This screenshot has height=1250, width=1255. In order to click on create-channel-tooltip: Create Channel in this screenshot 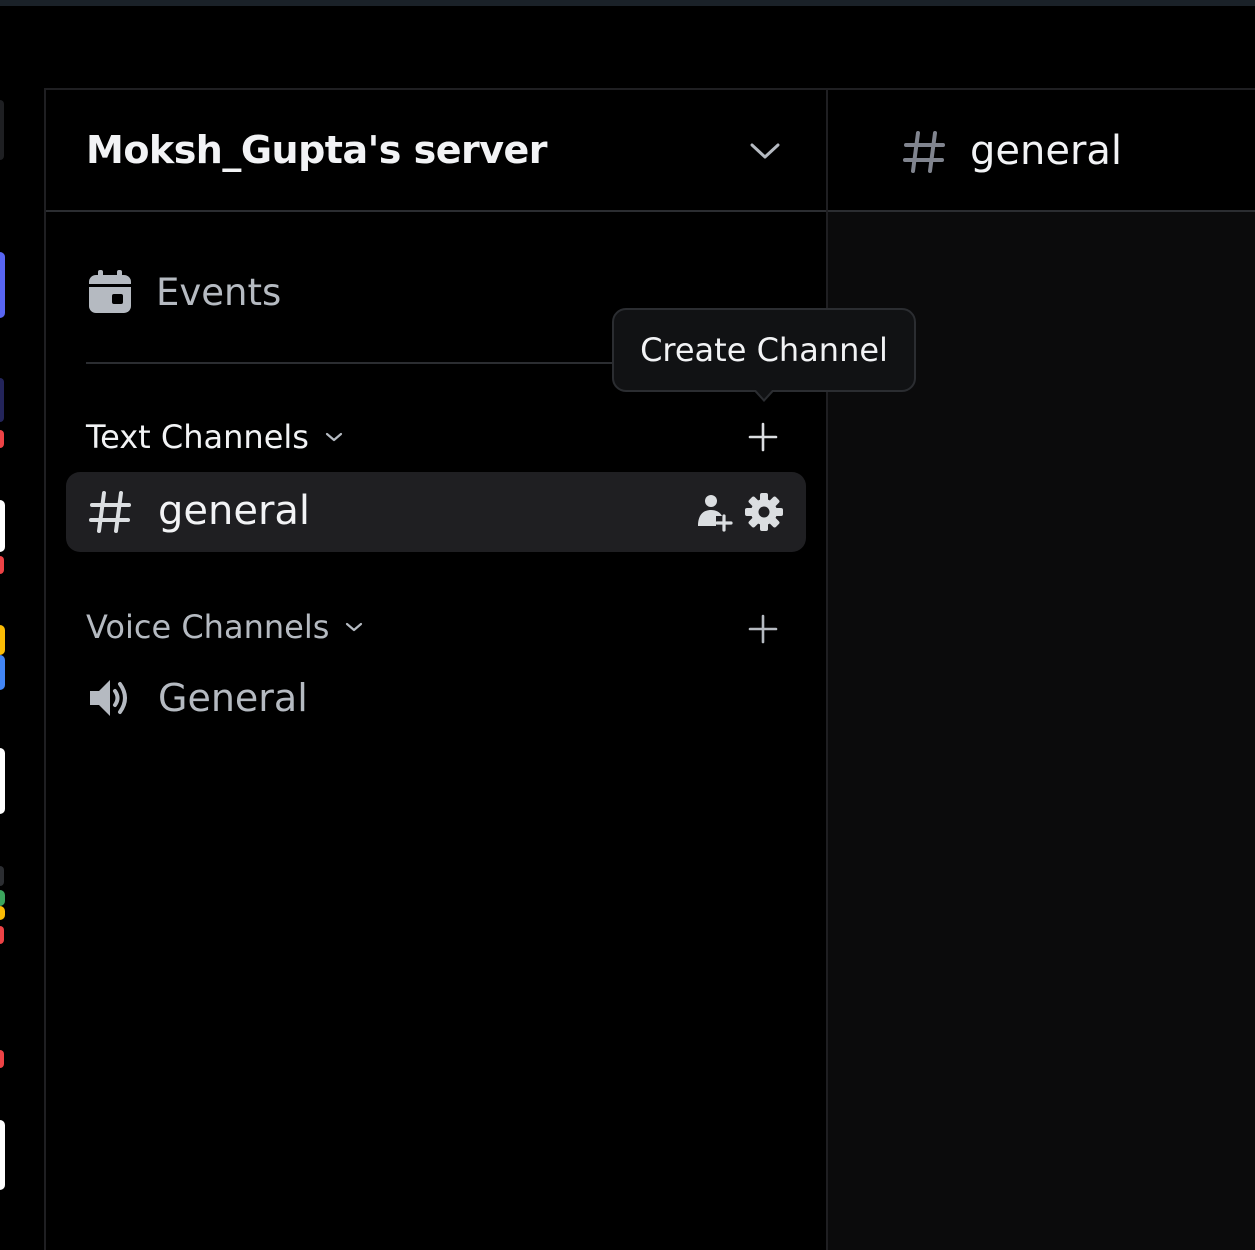, I will do `click(764, 350)`.